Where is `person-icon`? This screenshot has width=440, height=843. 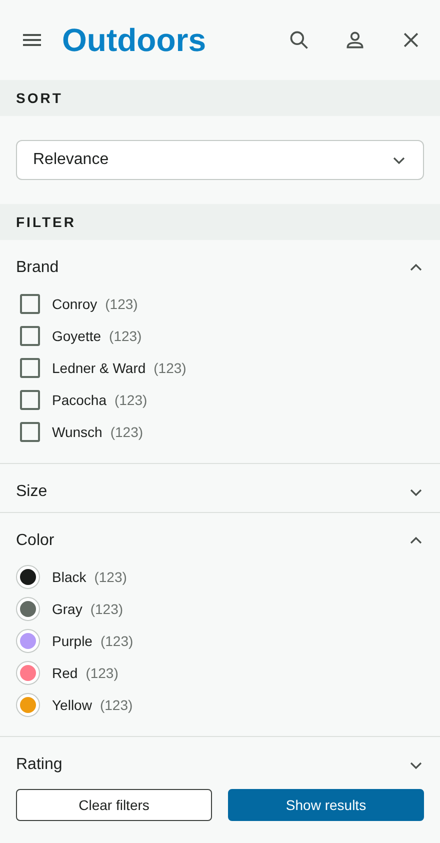
person-icon is located at coordinates (355, 40).